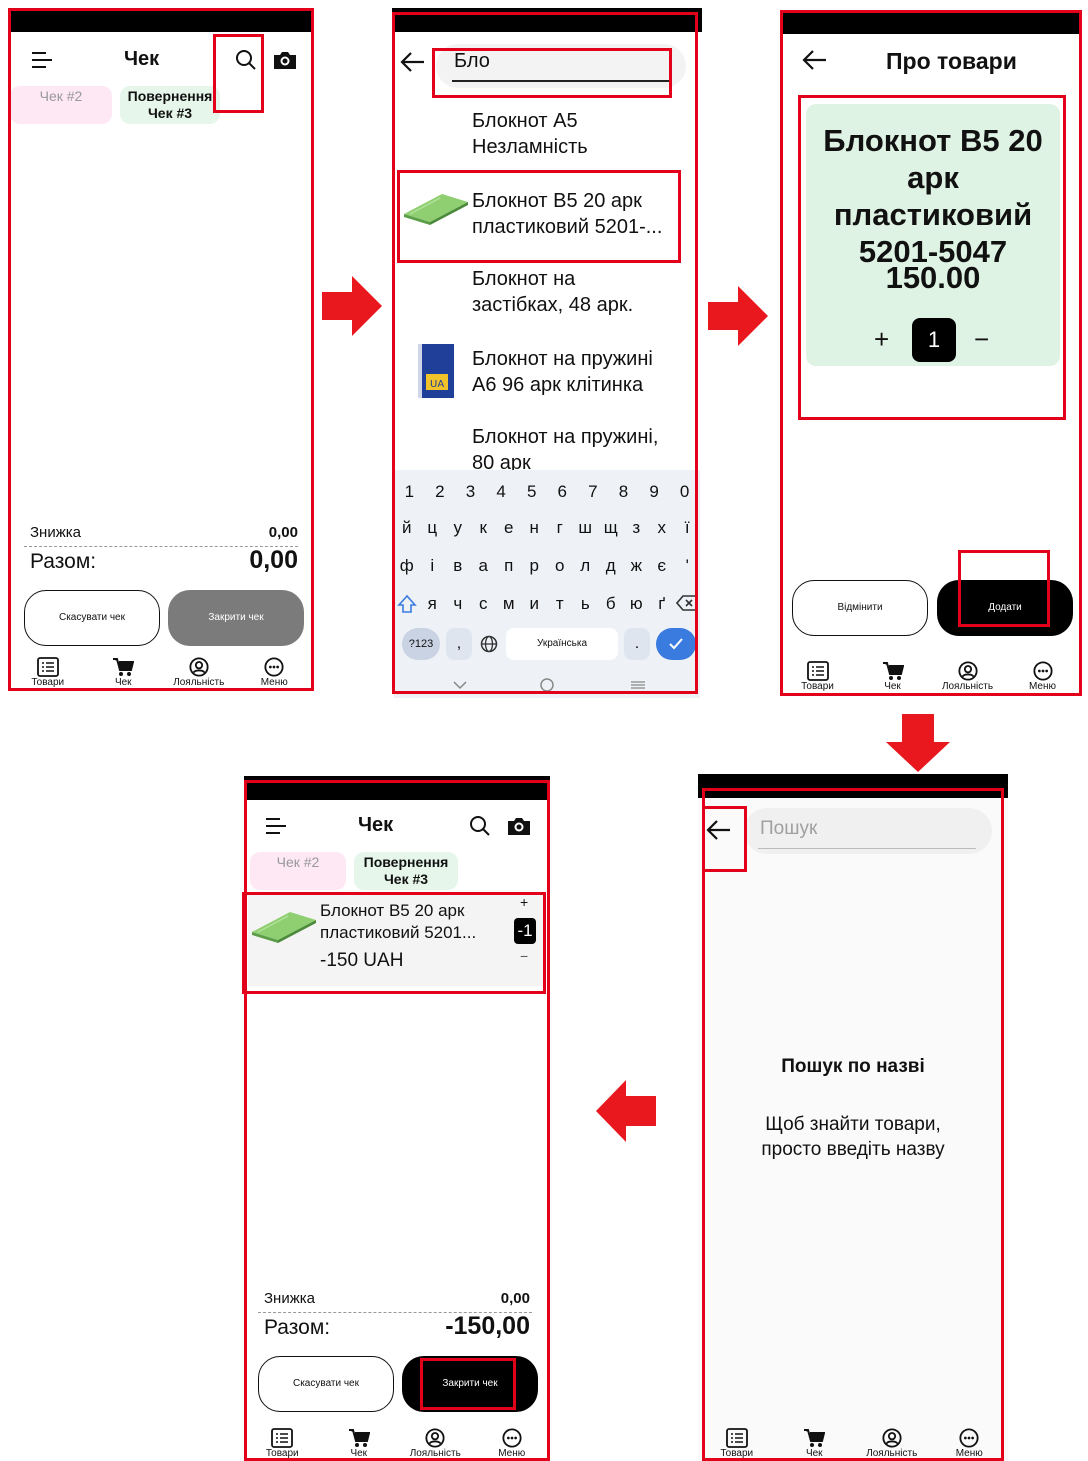 This screenshot has height=1461, width=1088. What do you see at coordinates (501, 492) in the screenshot?
I see `key: 4` at bounding box center [501, 492].